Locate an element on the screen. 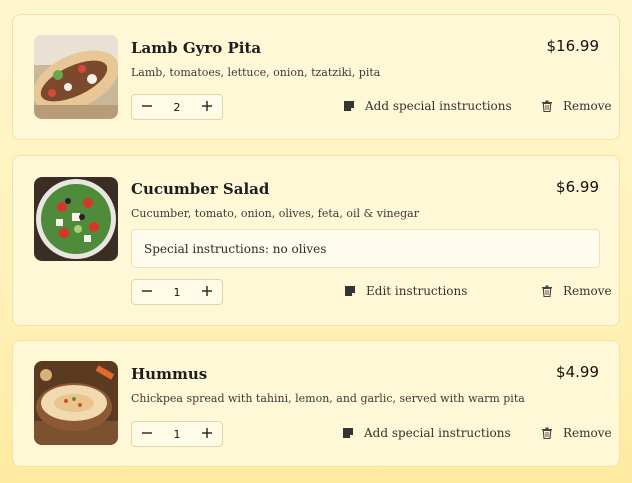  quantity-value: 2 is located at coordinates (177, 107).